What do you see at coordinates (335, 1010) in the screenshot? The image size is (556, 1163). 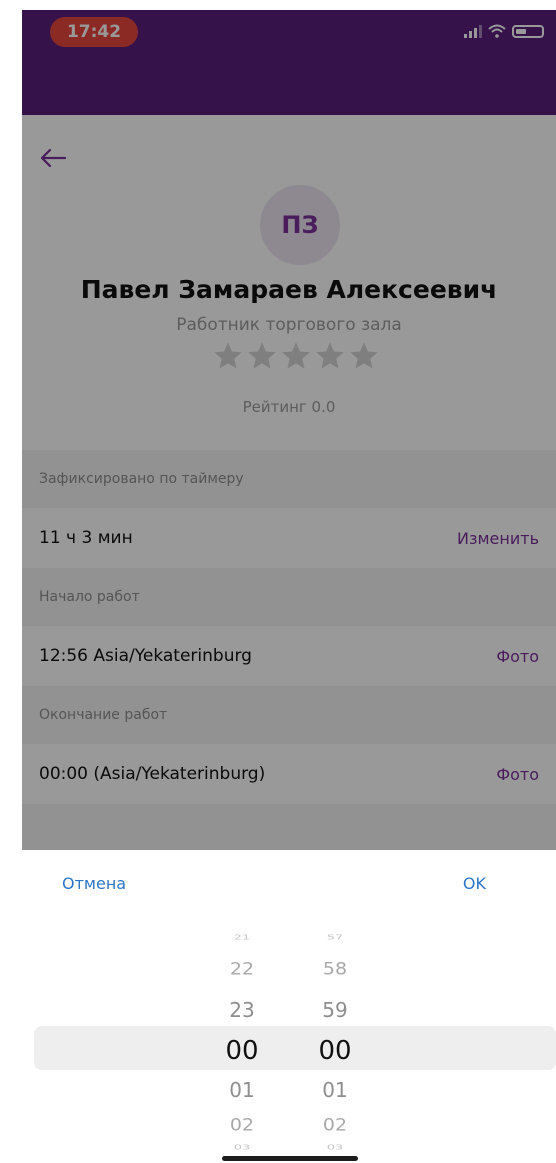 I see `wheel-value: 59` at bounding box center [335, 1010].